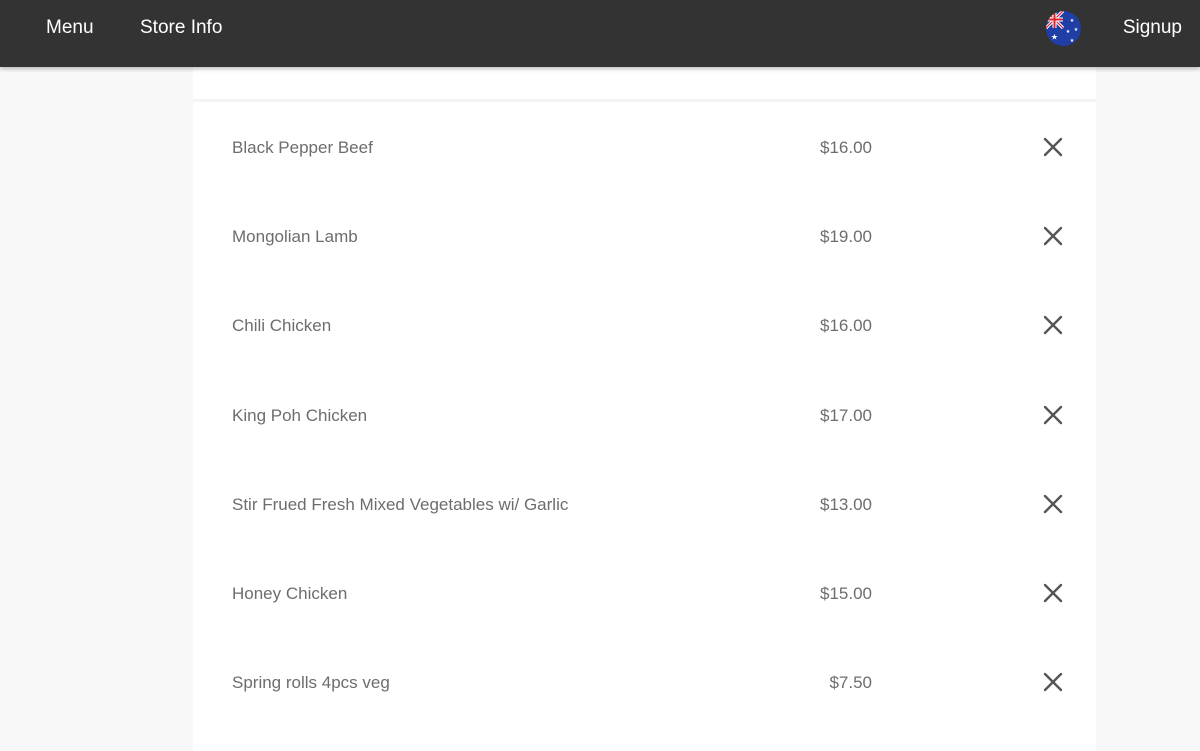 The image size is (1200, 751). I want to click on australia-flag-icon: ★ ★ ★ ★ ★, so click(1063, 28).